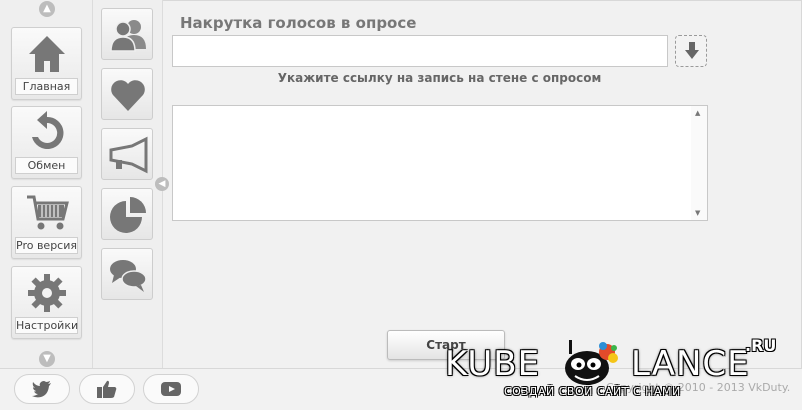  Describe the element at coordinates (47, 293) in the screenshot. I see `gear-icon` at that location.